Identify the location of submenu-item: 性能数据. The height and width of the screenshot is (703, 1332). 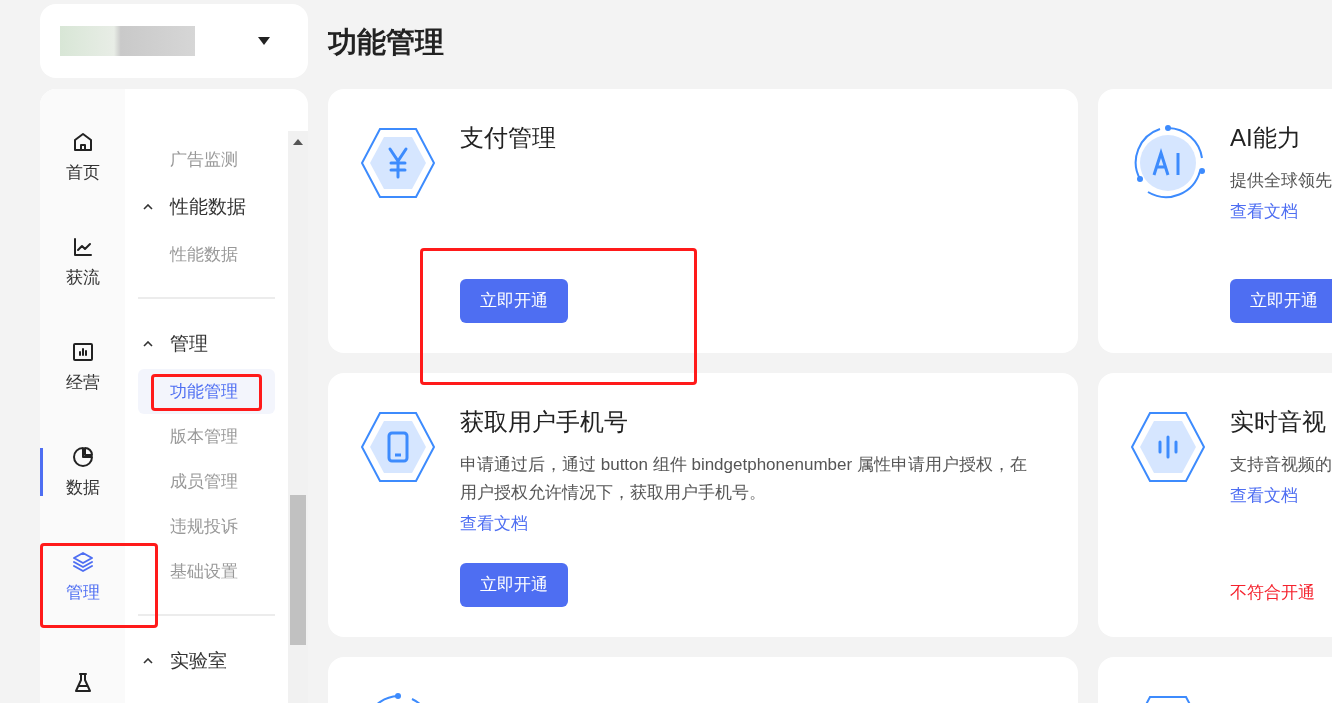
(206, 254).